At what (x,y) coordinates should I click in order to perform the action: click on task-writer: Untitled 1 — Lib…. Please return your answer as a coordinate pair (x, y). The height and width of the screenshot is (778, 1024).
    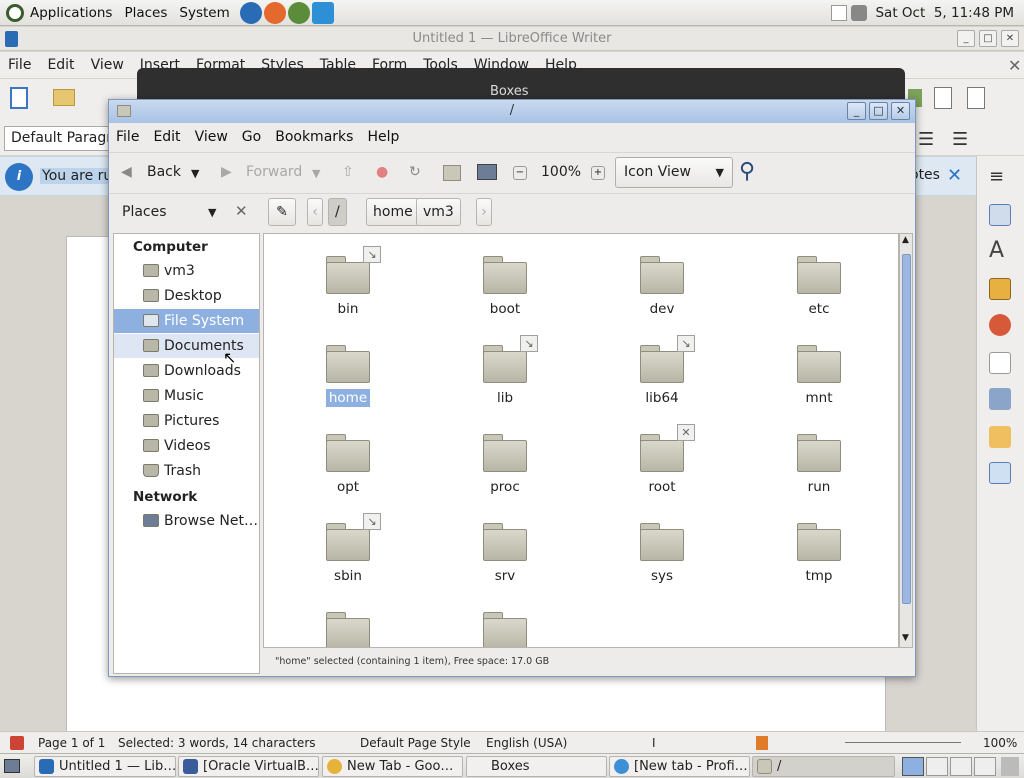
    Looking at the image, I should click on (105, 766).